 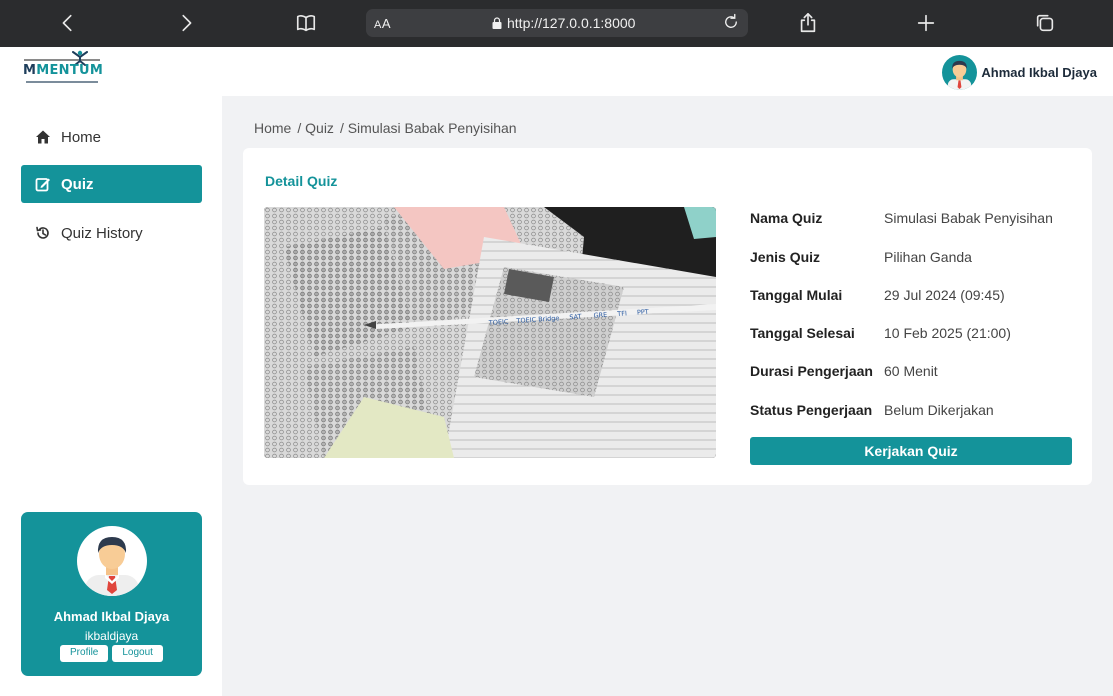 I want to click on sidebar-item-home: Home, so click(x=111, y=137).